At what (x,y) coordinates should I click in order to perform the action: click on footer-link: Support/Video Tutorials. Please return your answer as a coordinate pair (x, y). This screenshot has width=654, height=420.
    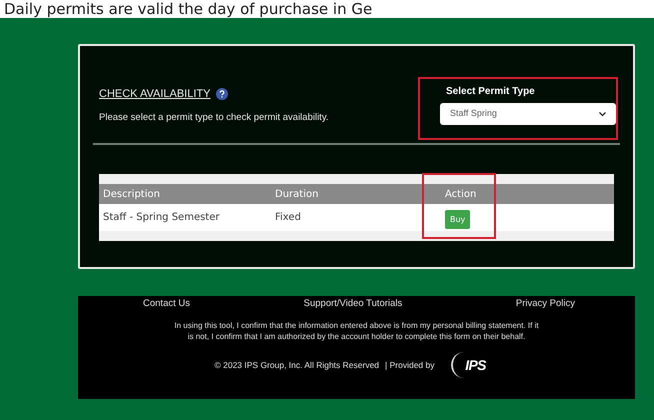
    Looking at the image, I should click on (353, 304).